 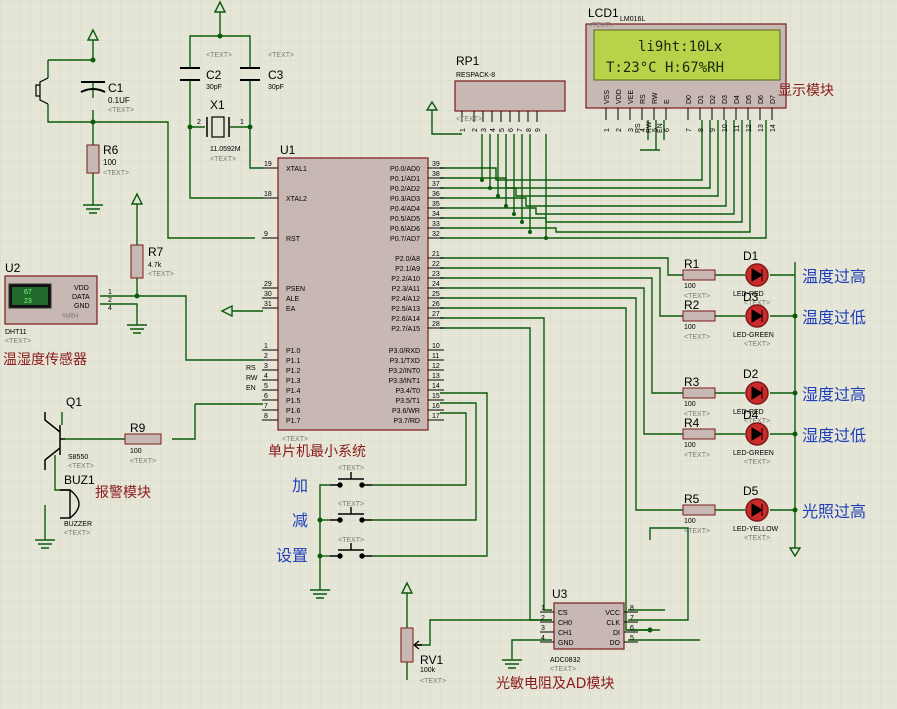 What do you see at coordinates (436, 386) in the screenshot?
I see `u1-right-pin-number: 14` at bounding box center [436, 386].